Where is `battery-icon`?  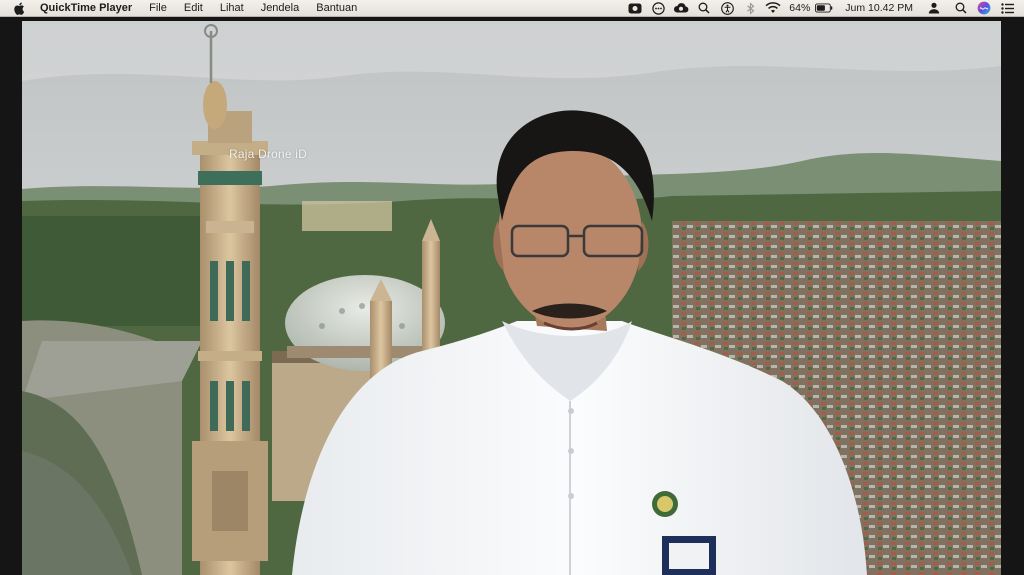 battery-icon is located at coordinates (824, 8).